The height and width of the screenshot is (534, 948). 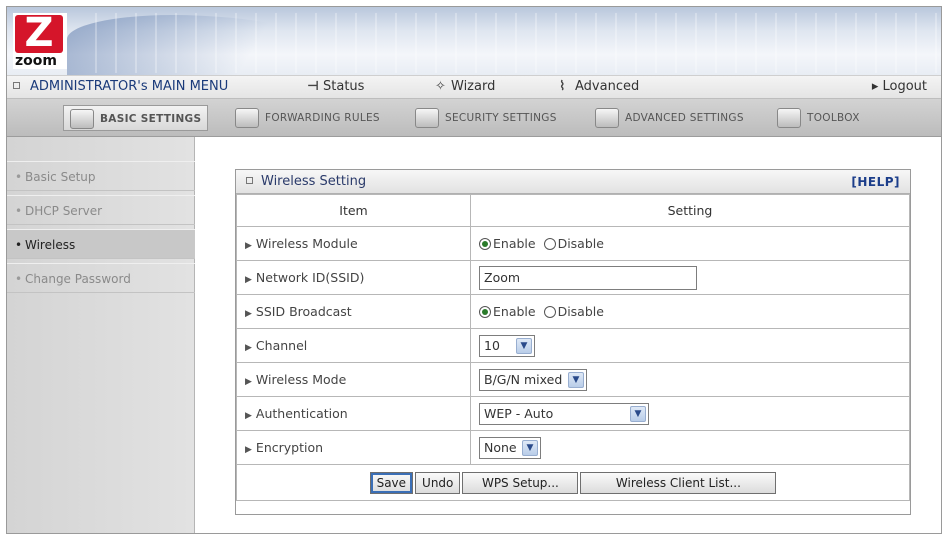 What do you see at coordinates (549, 312) in the screenshot?
I see `broadcast-disable-radio` at bounding box center [549, 312].